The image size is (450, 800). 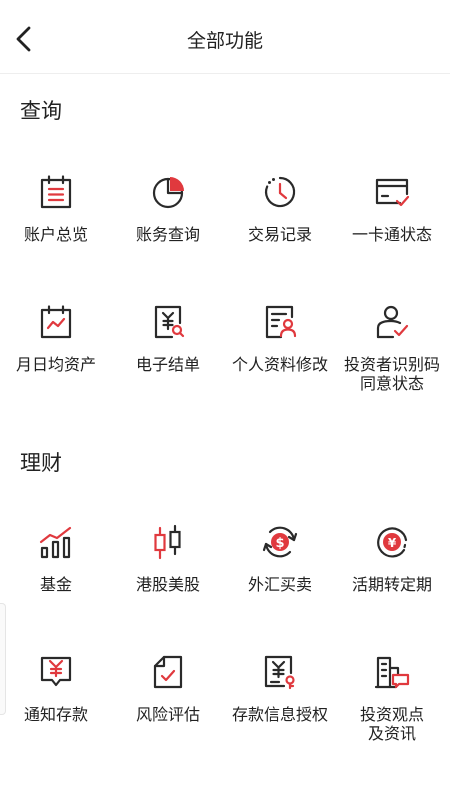 I want to click on top-bar: 全部功能, so click(x=225, y=37).